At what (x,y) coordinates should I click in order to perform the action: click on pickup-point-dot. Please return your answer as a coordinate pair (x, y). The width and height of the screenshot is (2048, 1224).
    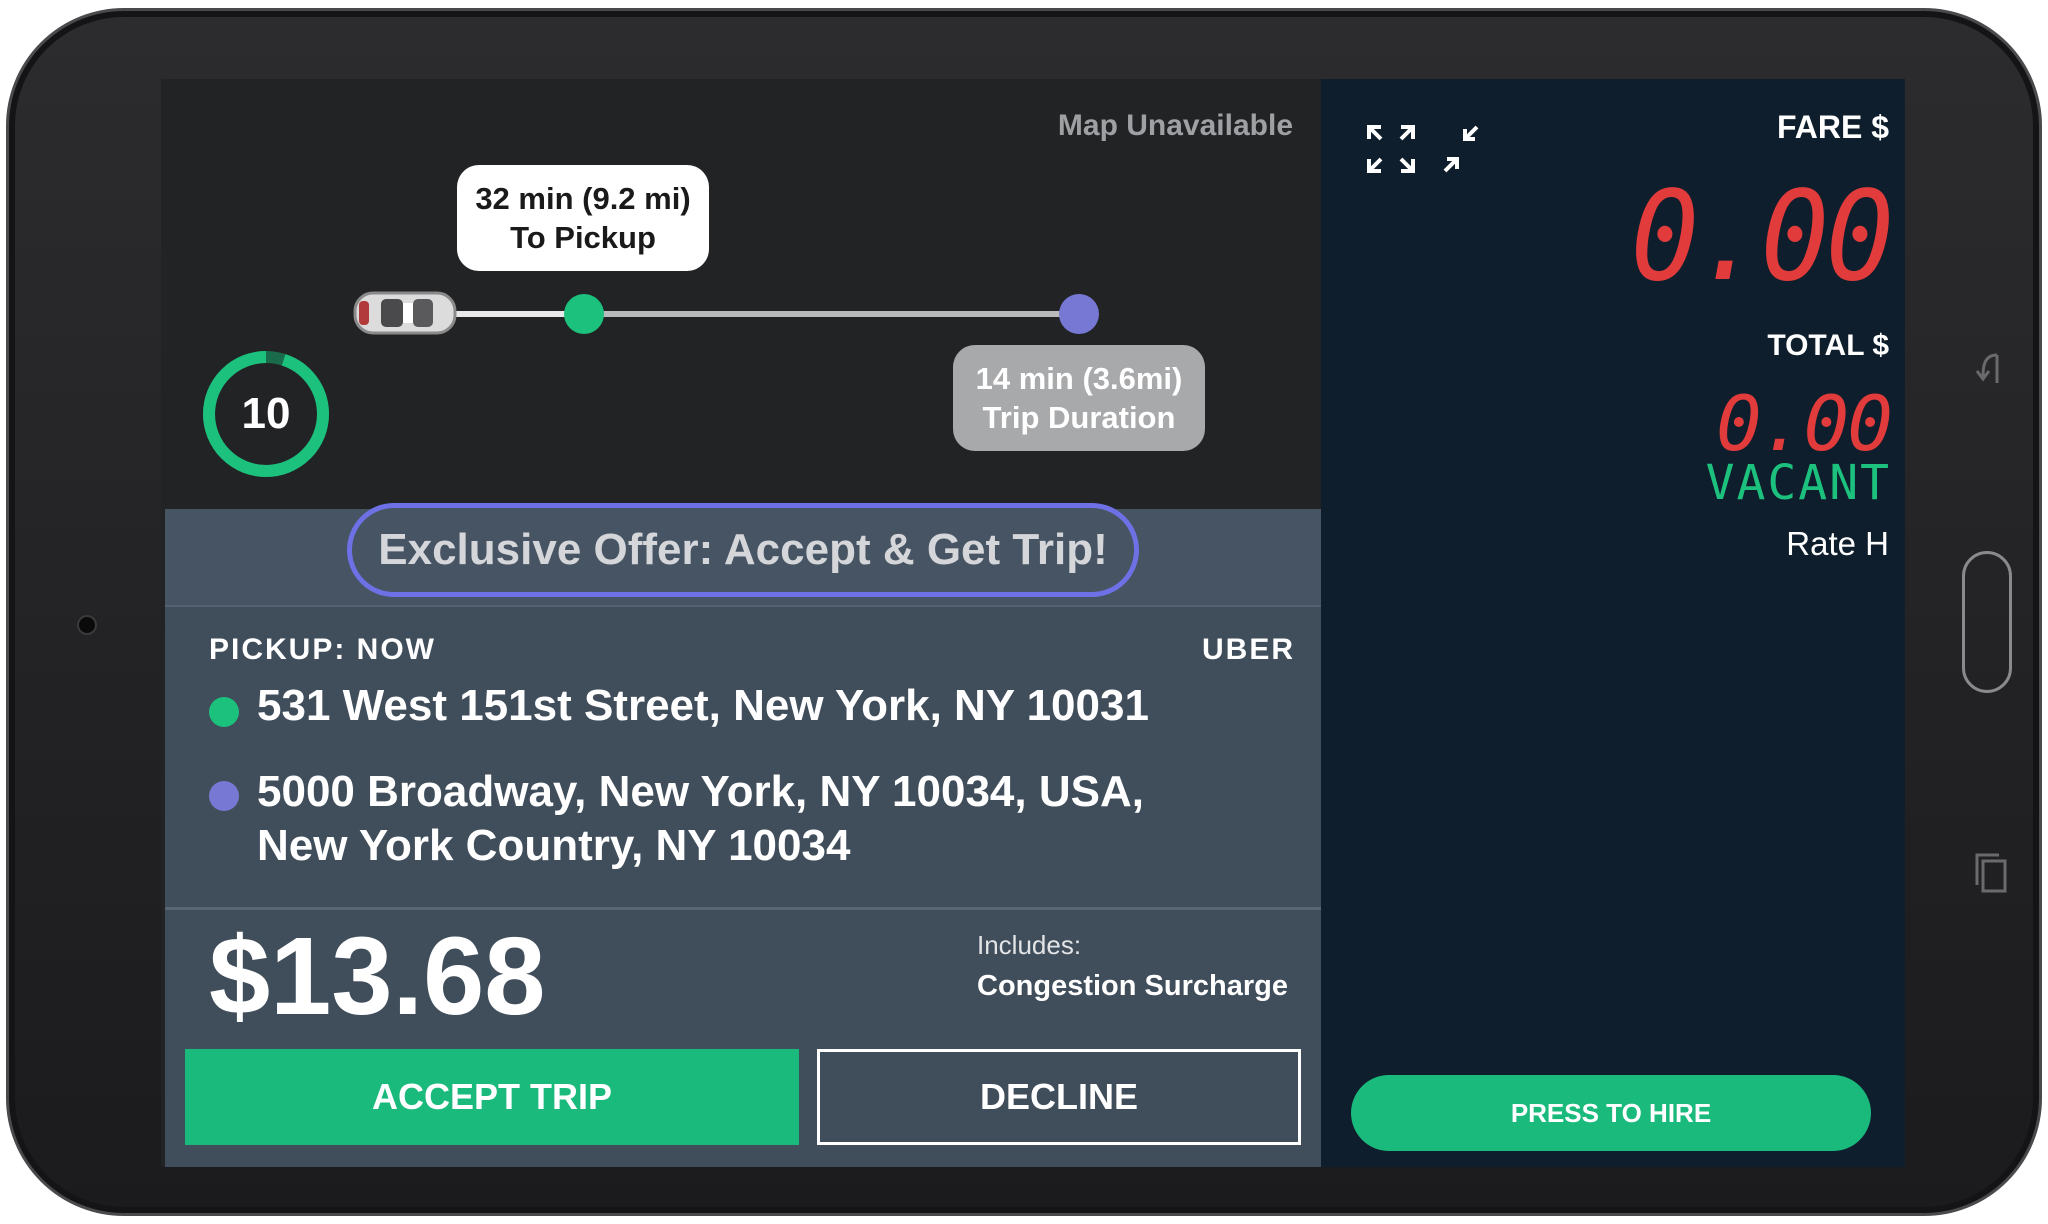
    Looking at the image, I should click on (584, 314).